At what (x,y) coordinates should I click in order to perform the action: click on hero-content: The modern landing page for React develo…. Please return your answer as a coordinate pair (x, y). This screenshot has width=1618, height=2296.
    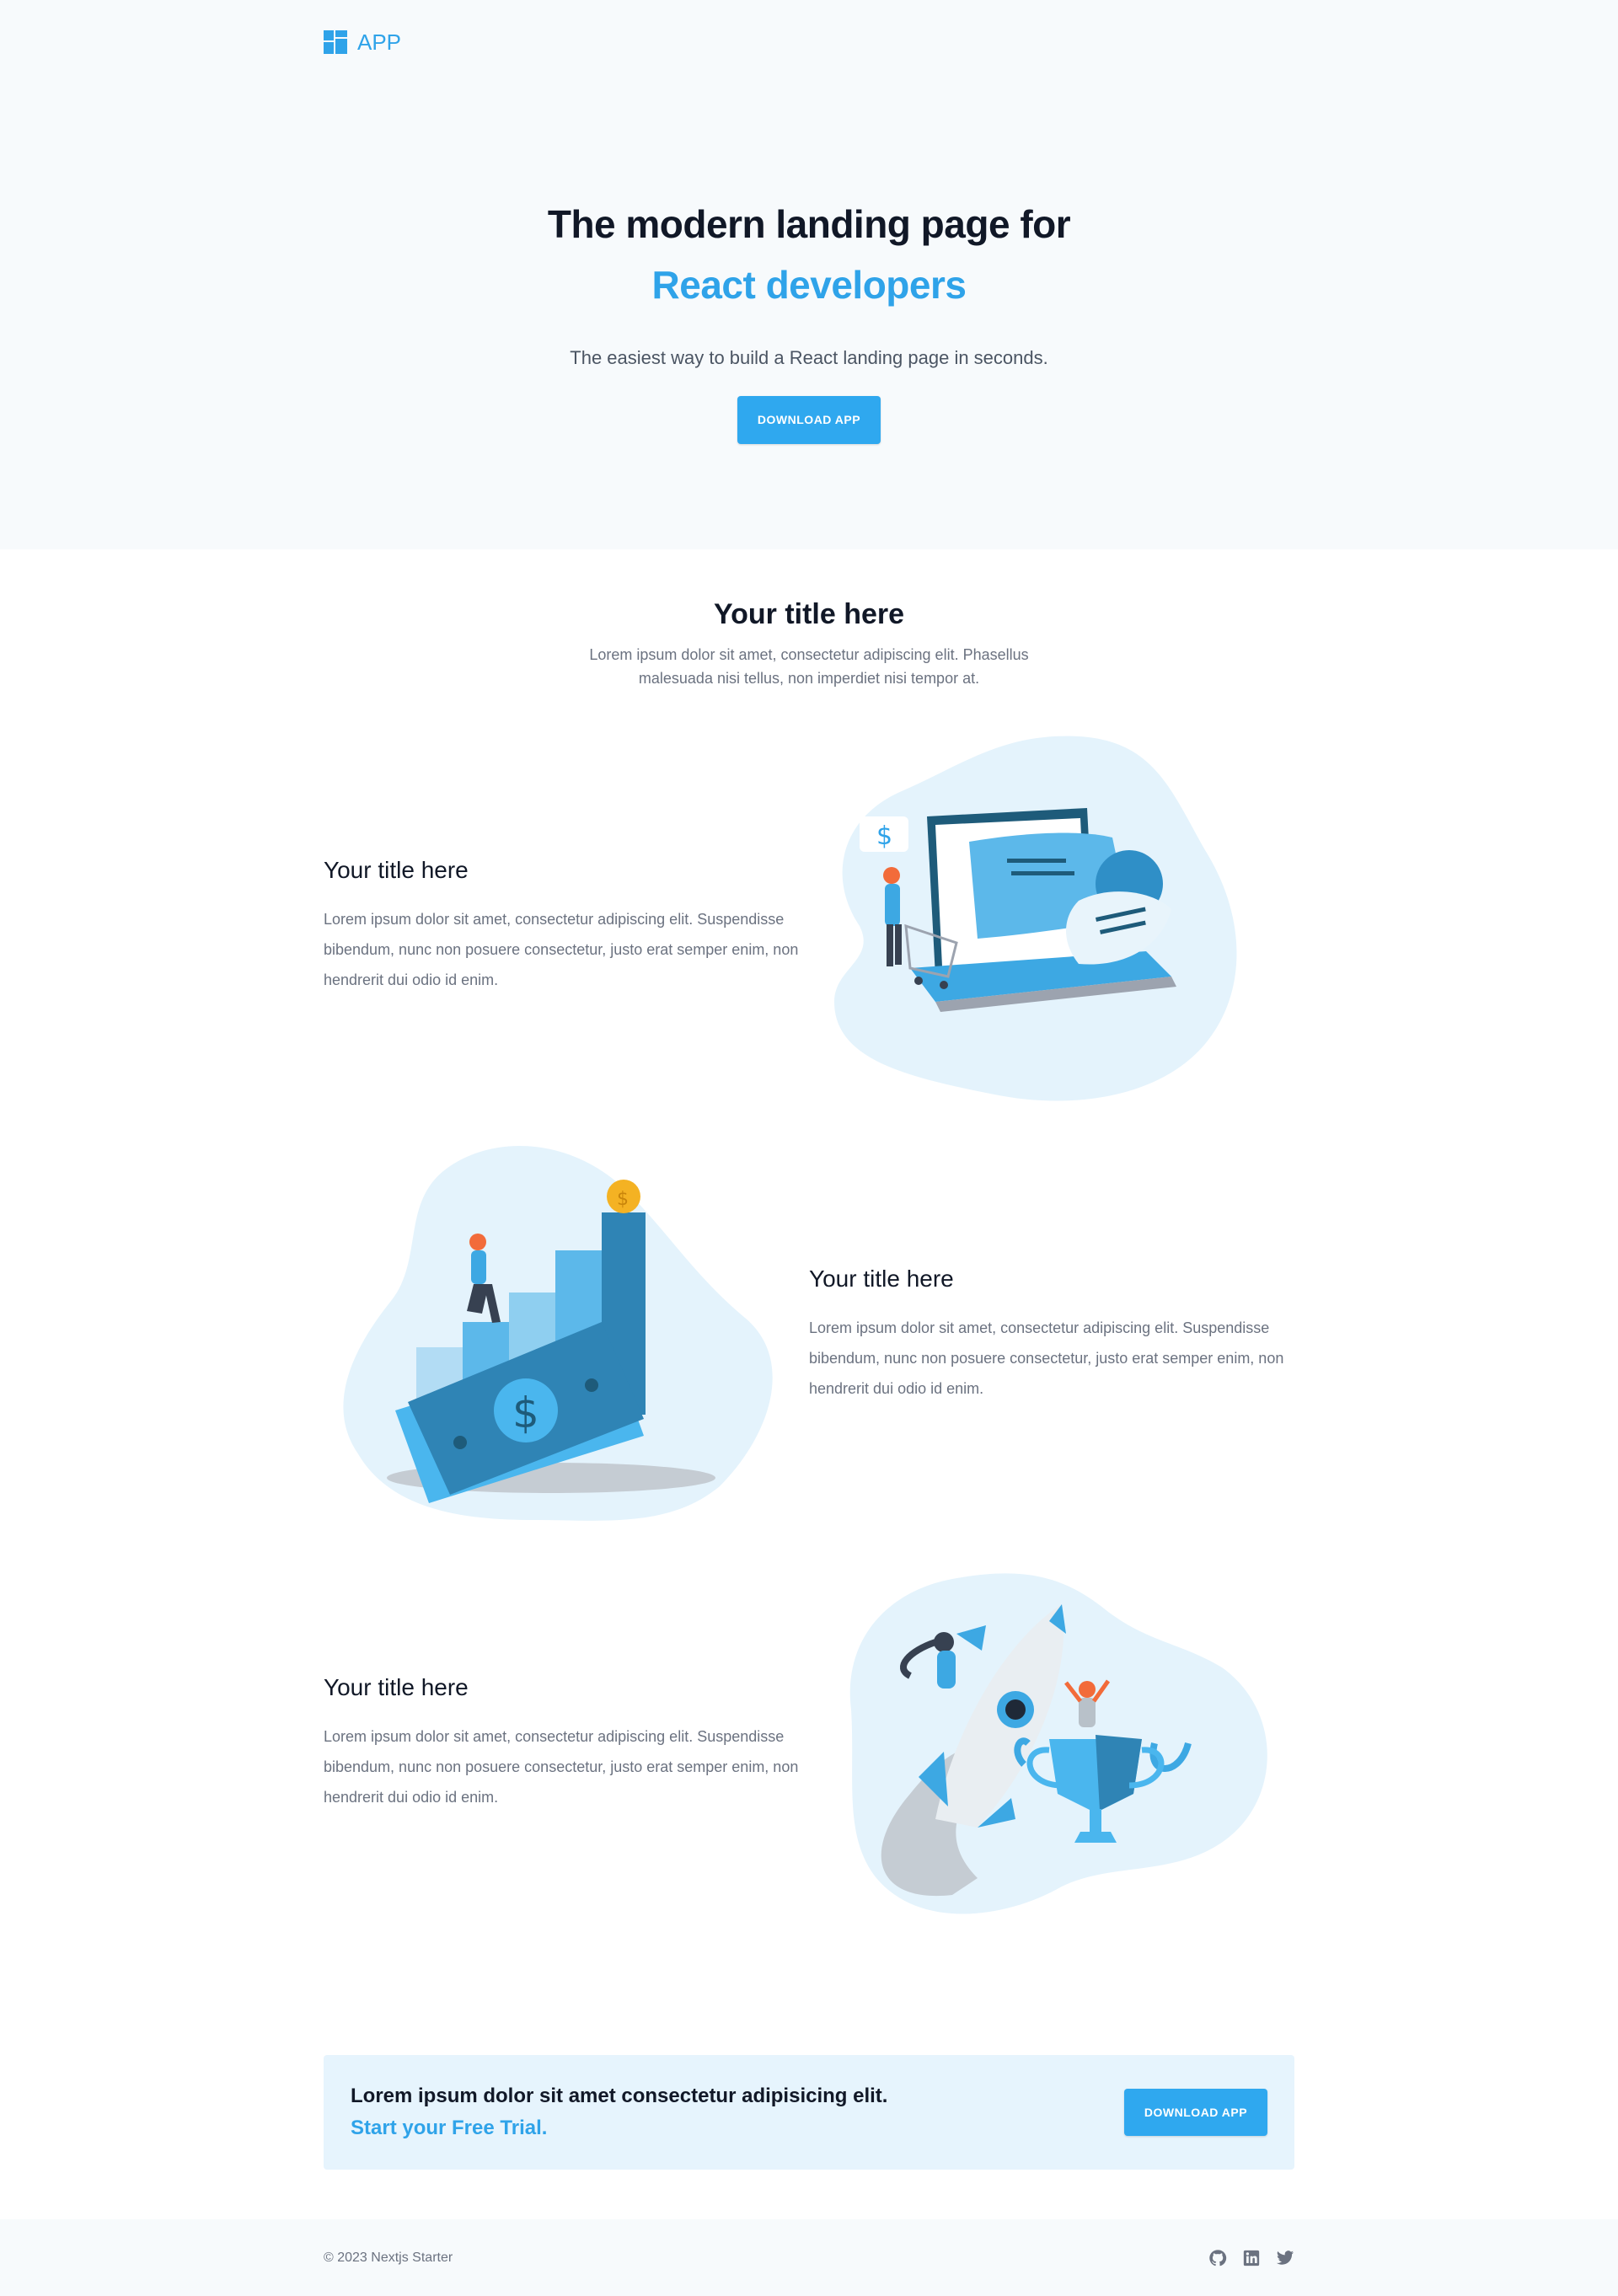
    Looking at the image, I should click on (809, 264).